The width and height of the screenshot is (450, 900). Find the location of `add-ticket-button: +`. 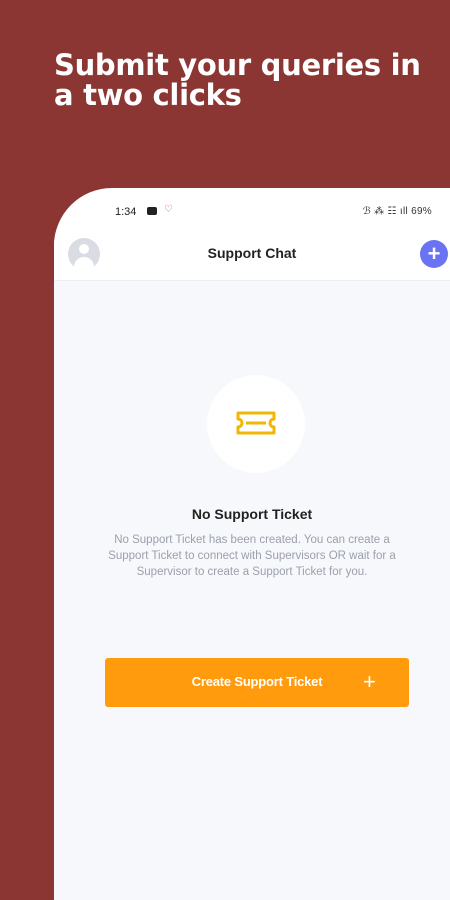

add-ticket-button: + is located at coordinates (434, 254).